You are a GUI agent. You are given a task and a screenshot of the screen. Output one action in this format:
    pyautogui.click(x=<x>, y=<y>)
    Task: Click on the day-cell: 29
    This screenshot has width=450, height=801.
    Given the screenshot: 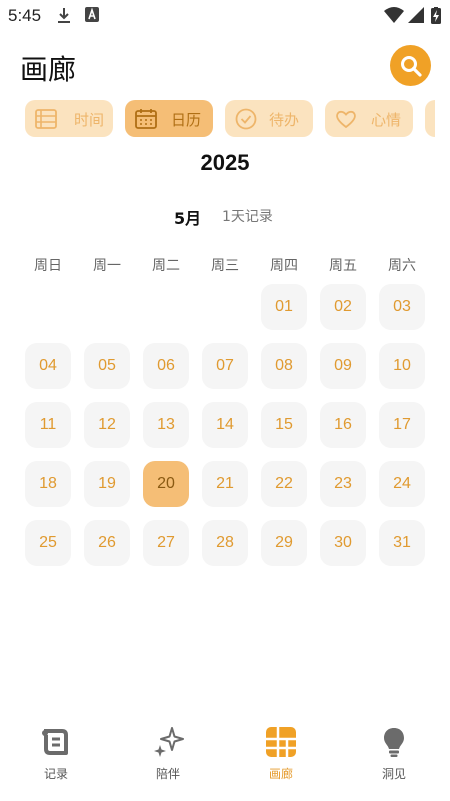 What is the action you would take?
    pyautogui.click(x=284, y=543)
    